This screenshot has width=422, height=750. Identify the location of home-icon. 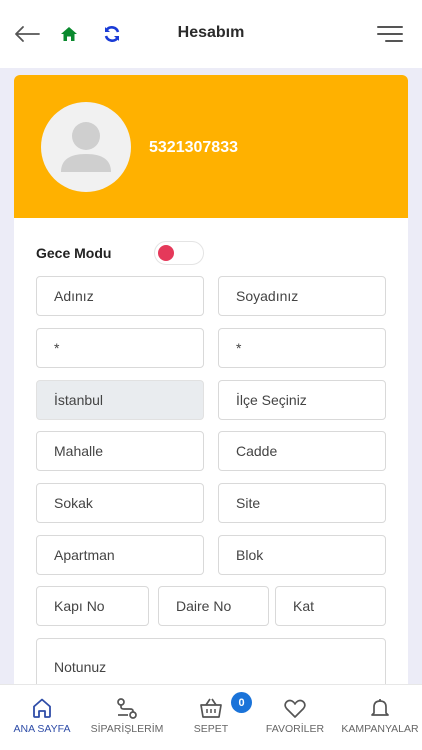
(42, 708).